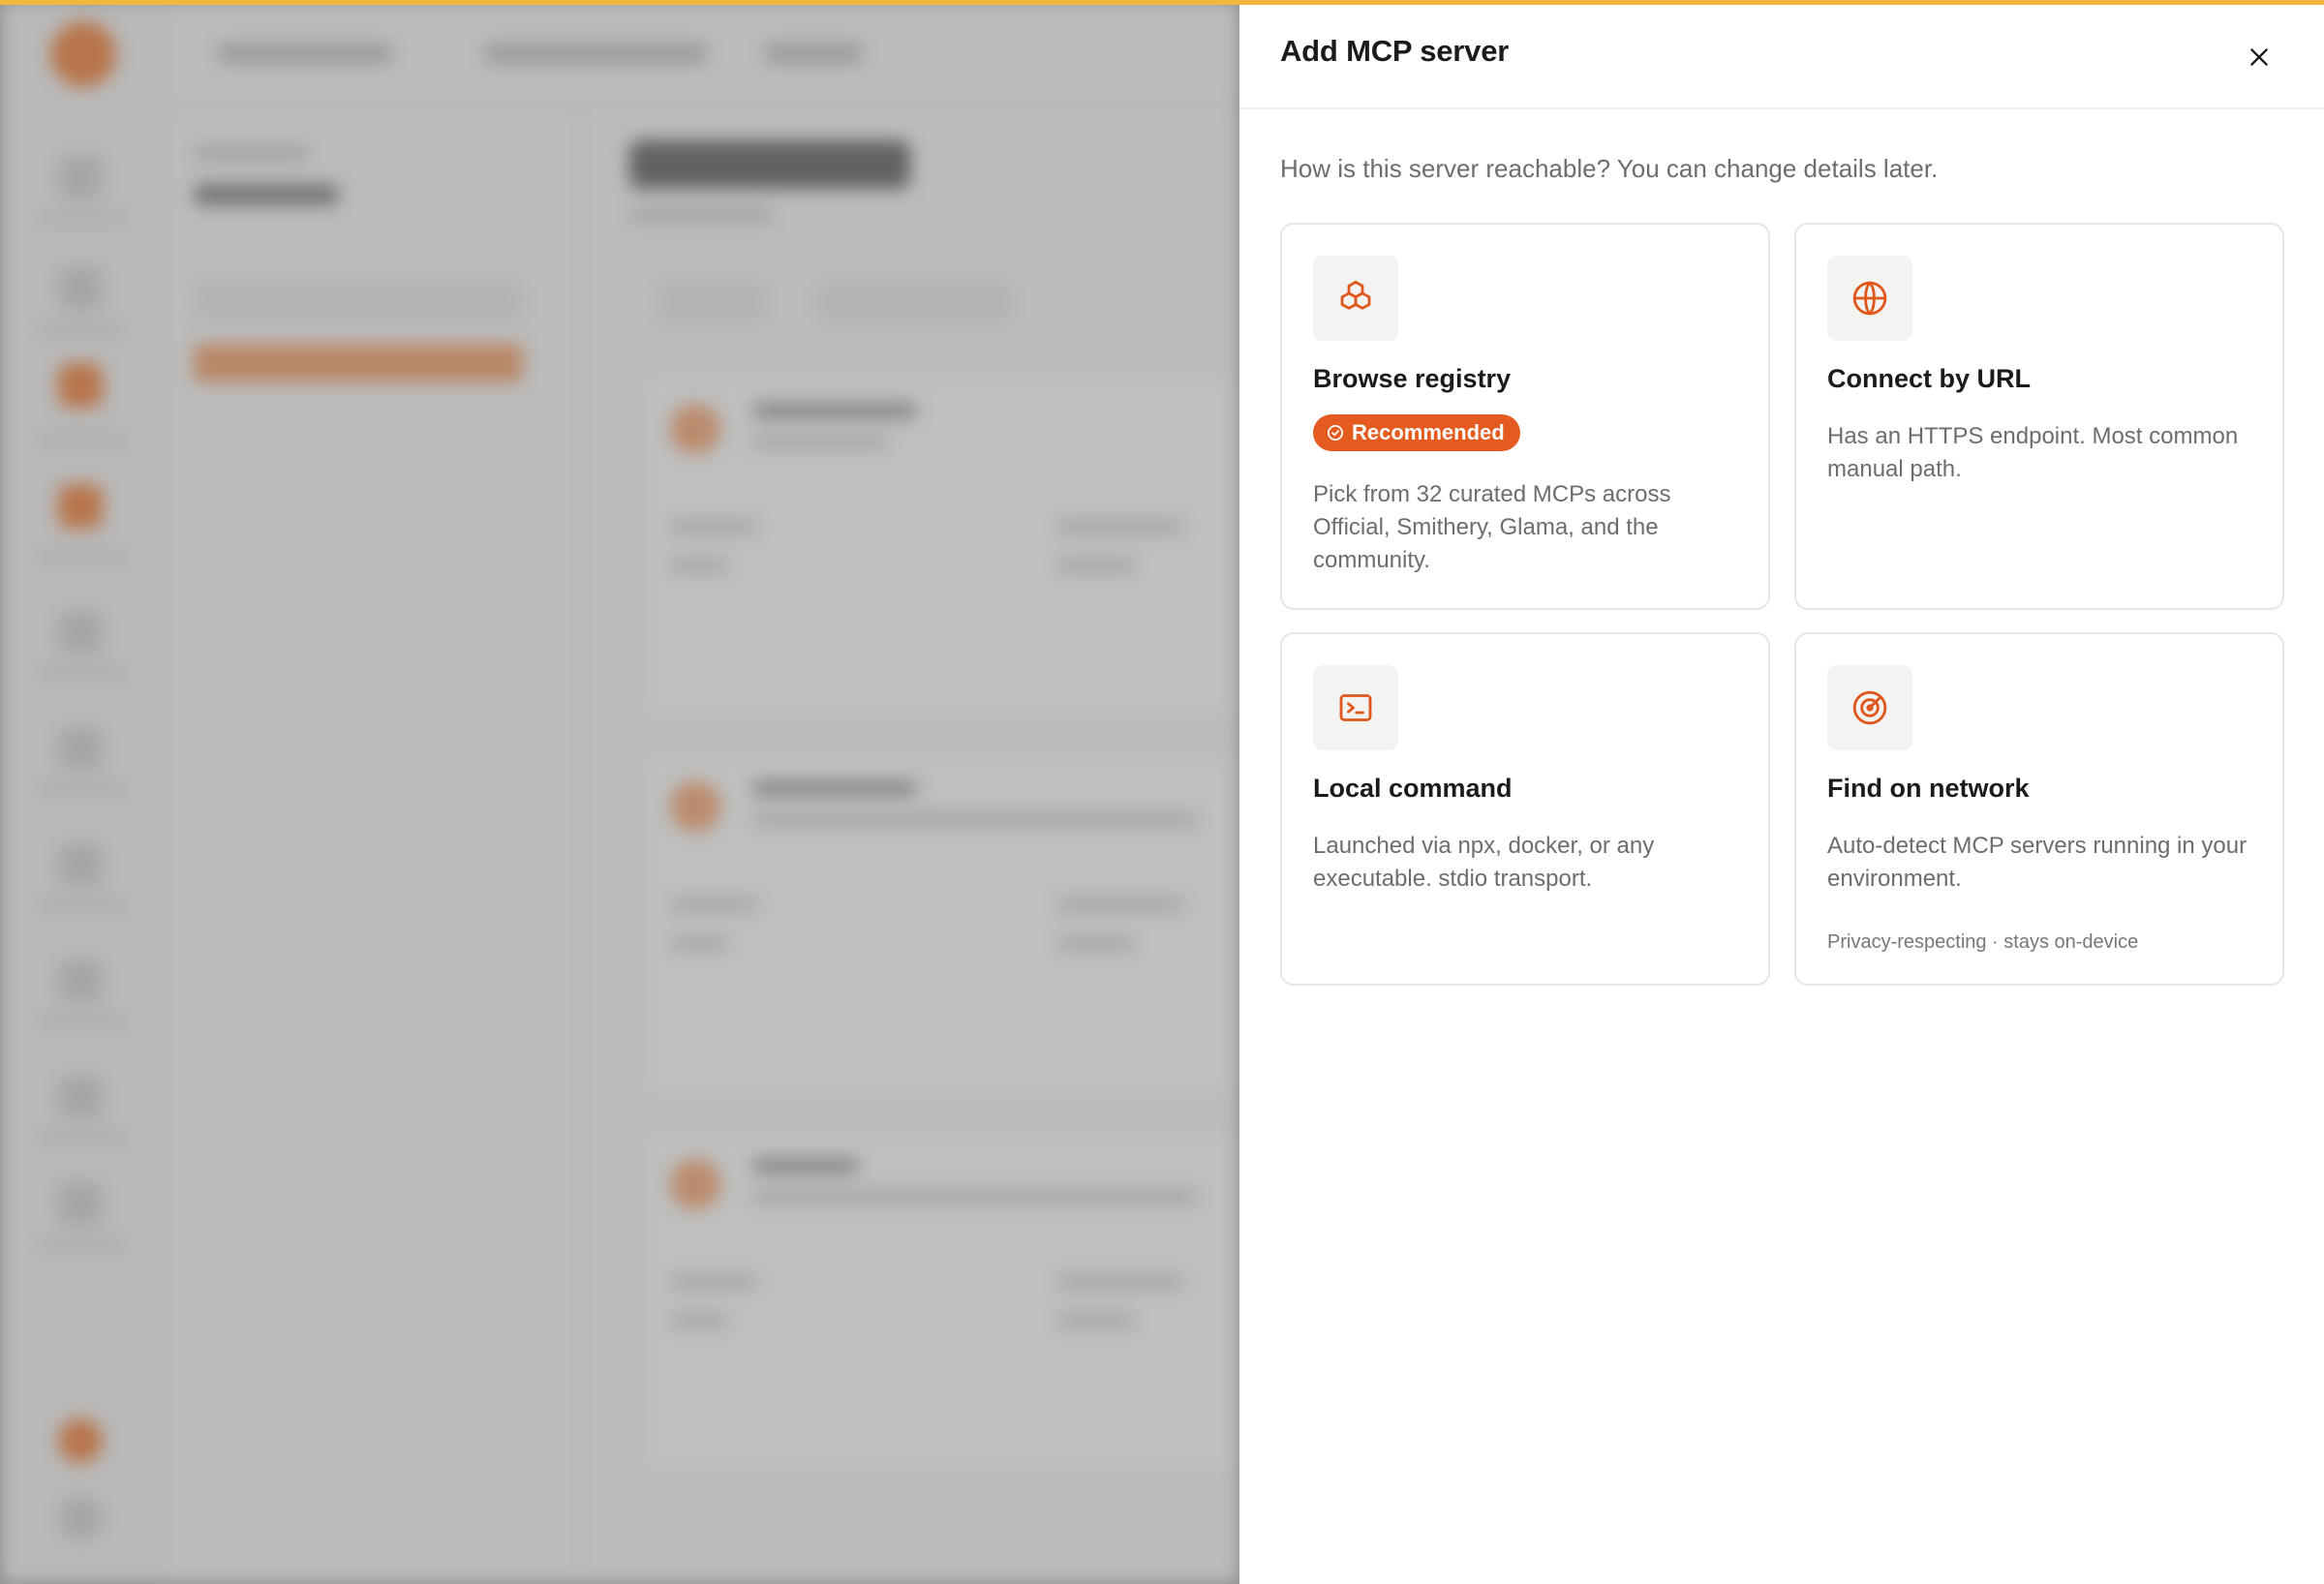 Image resolution: width=2324 pixels, height=1584 pixels. I want to click on terminal-icon, so click(1356, 708).